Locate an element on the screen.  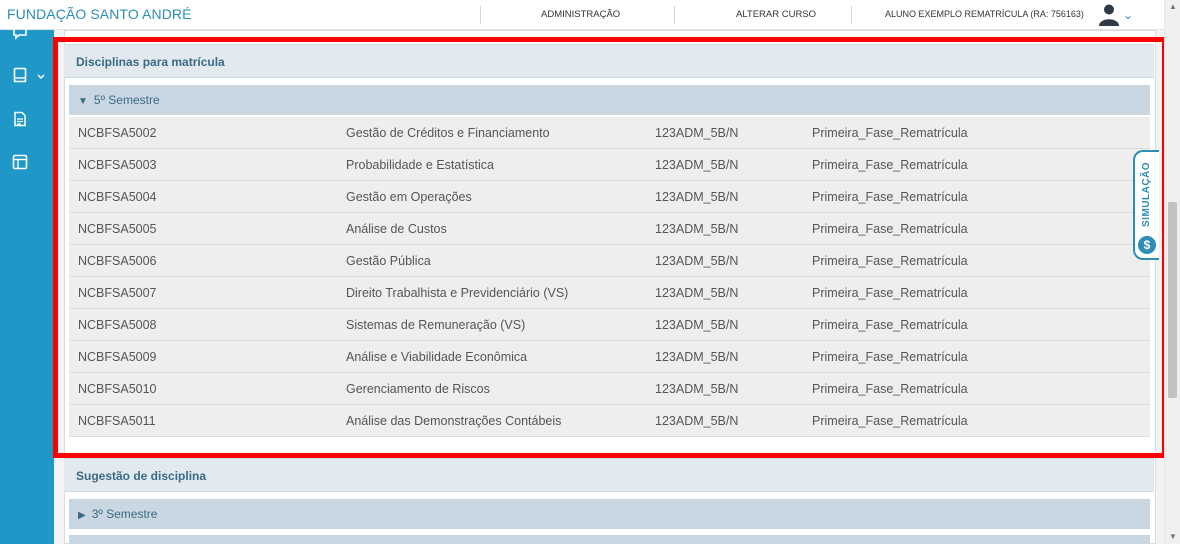
discipline-code: NCBFSA5011 is located at coordinates (117, 421).